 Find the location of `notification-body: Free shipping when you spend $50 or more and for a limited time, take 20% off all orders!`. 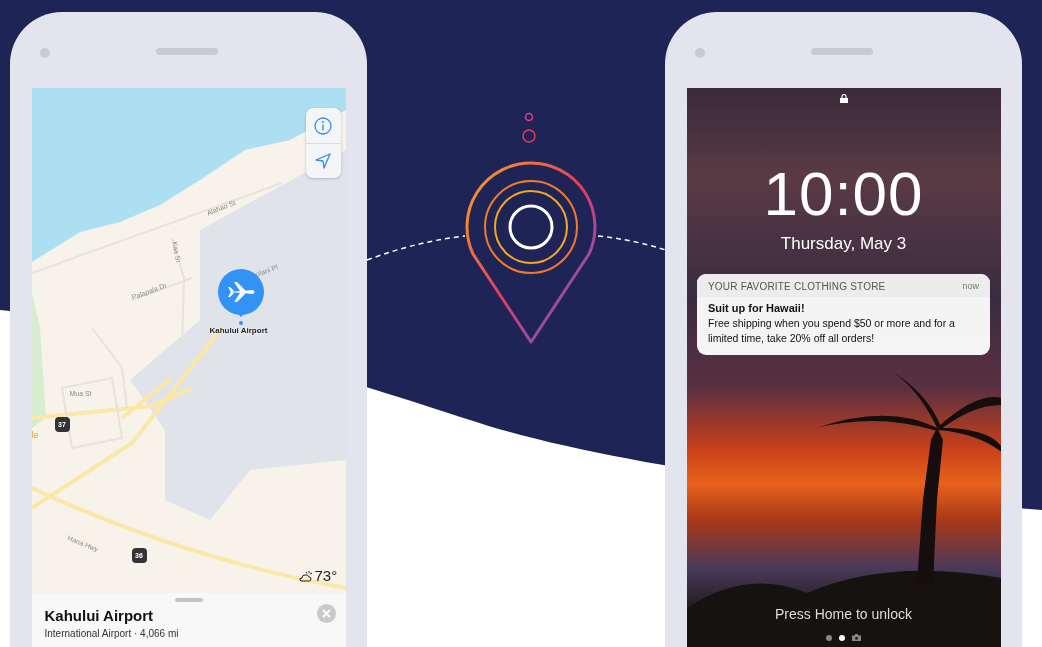

notification-body: Free shipping when you spend $50 or more and for a limited time, take 20% off all orders! is located at coordinates (832, 331).